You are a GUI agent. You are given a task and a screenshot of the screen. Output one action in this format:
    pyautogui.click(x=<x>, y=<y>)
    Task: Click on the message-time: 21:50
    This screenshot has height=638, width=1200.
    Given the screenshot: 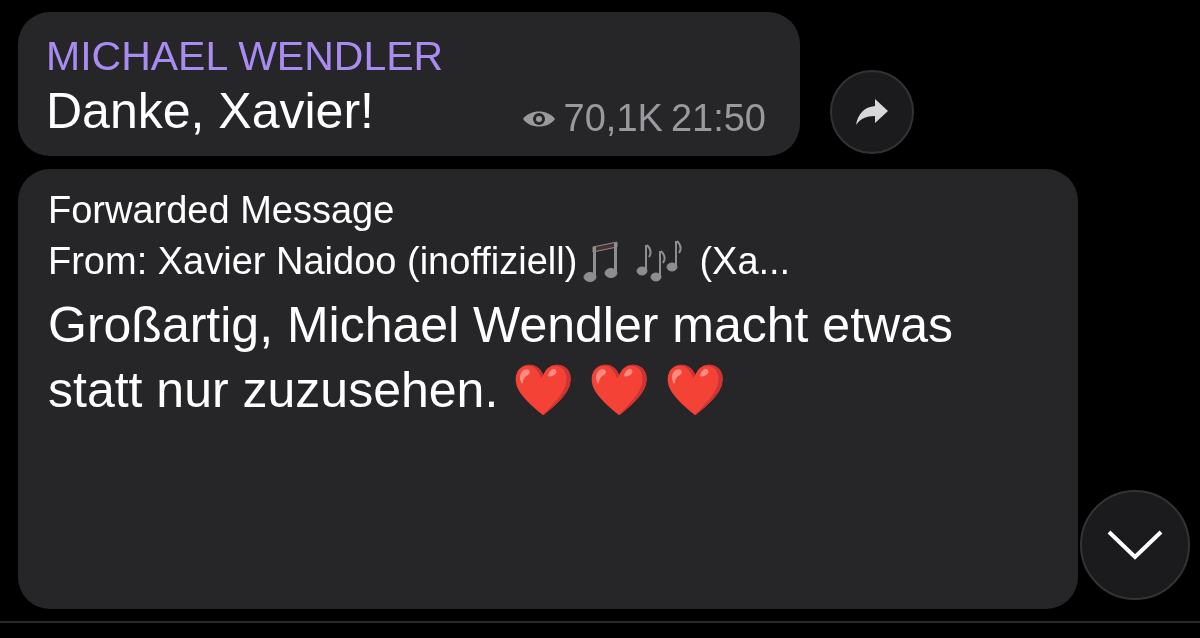 What is the action you would take?
    pyautogui.click(x=718, y=118)
    